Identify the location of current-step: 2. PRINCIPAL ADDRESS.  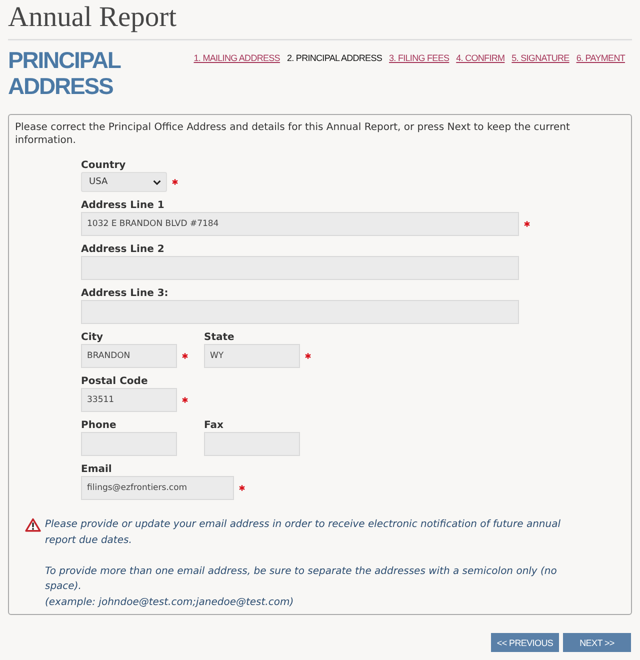
(334, 58).